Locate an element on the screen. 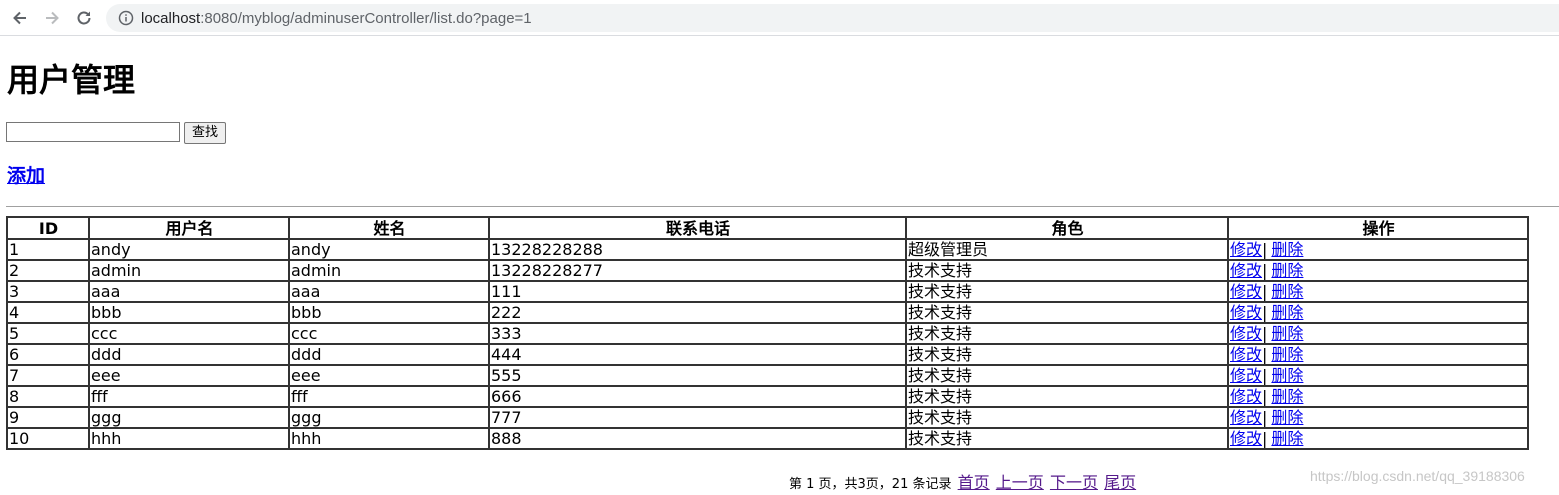 The image size is (1559, 495). forward-button is located at coordinates (52, 18).